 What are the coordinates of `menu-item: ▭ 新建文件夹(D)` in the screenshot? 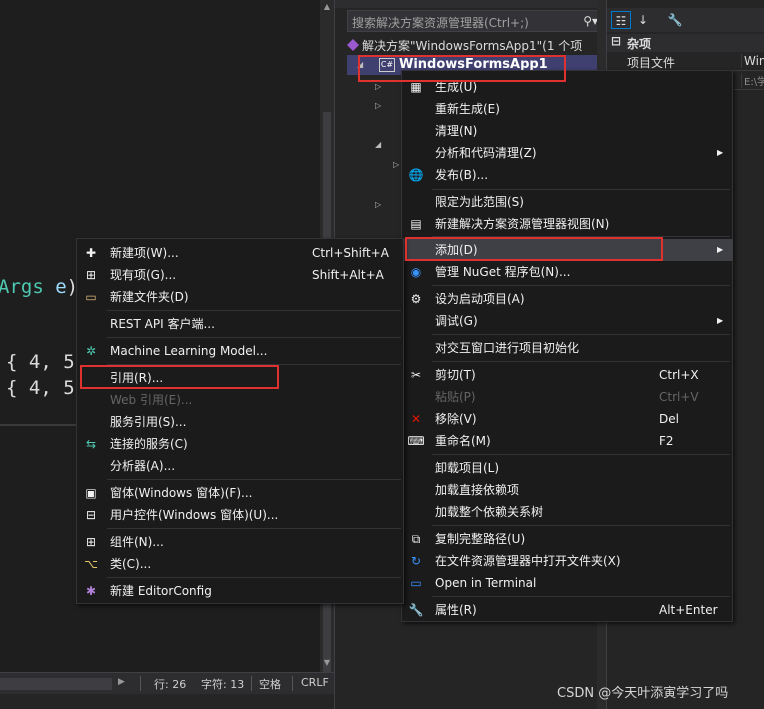 It's located at (241, 297).